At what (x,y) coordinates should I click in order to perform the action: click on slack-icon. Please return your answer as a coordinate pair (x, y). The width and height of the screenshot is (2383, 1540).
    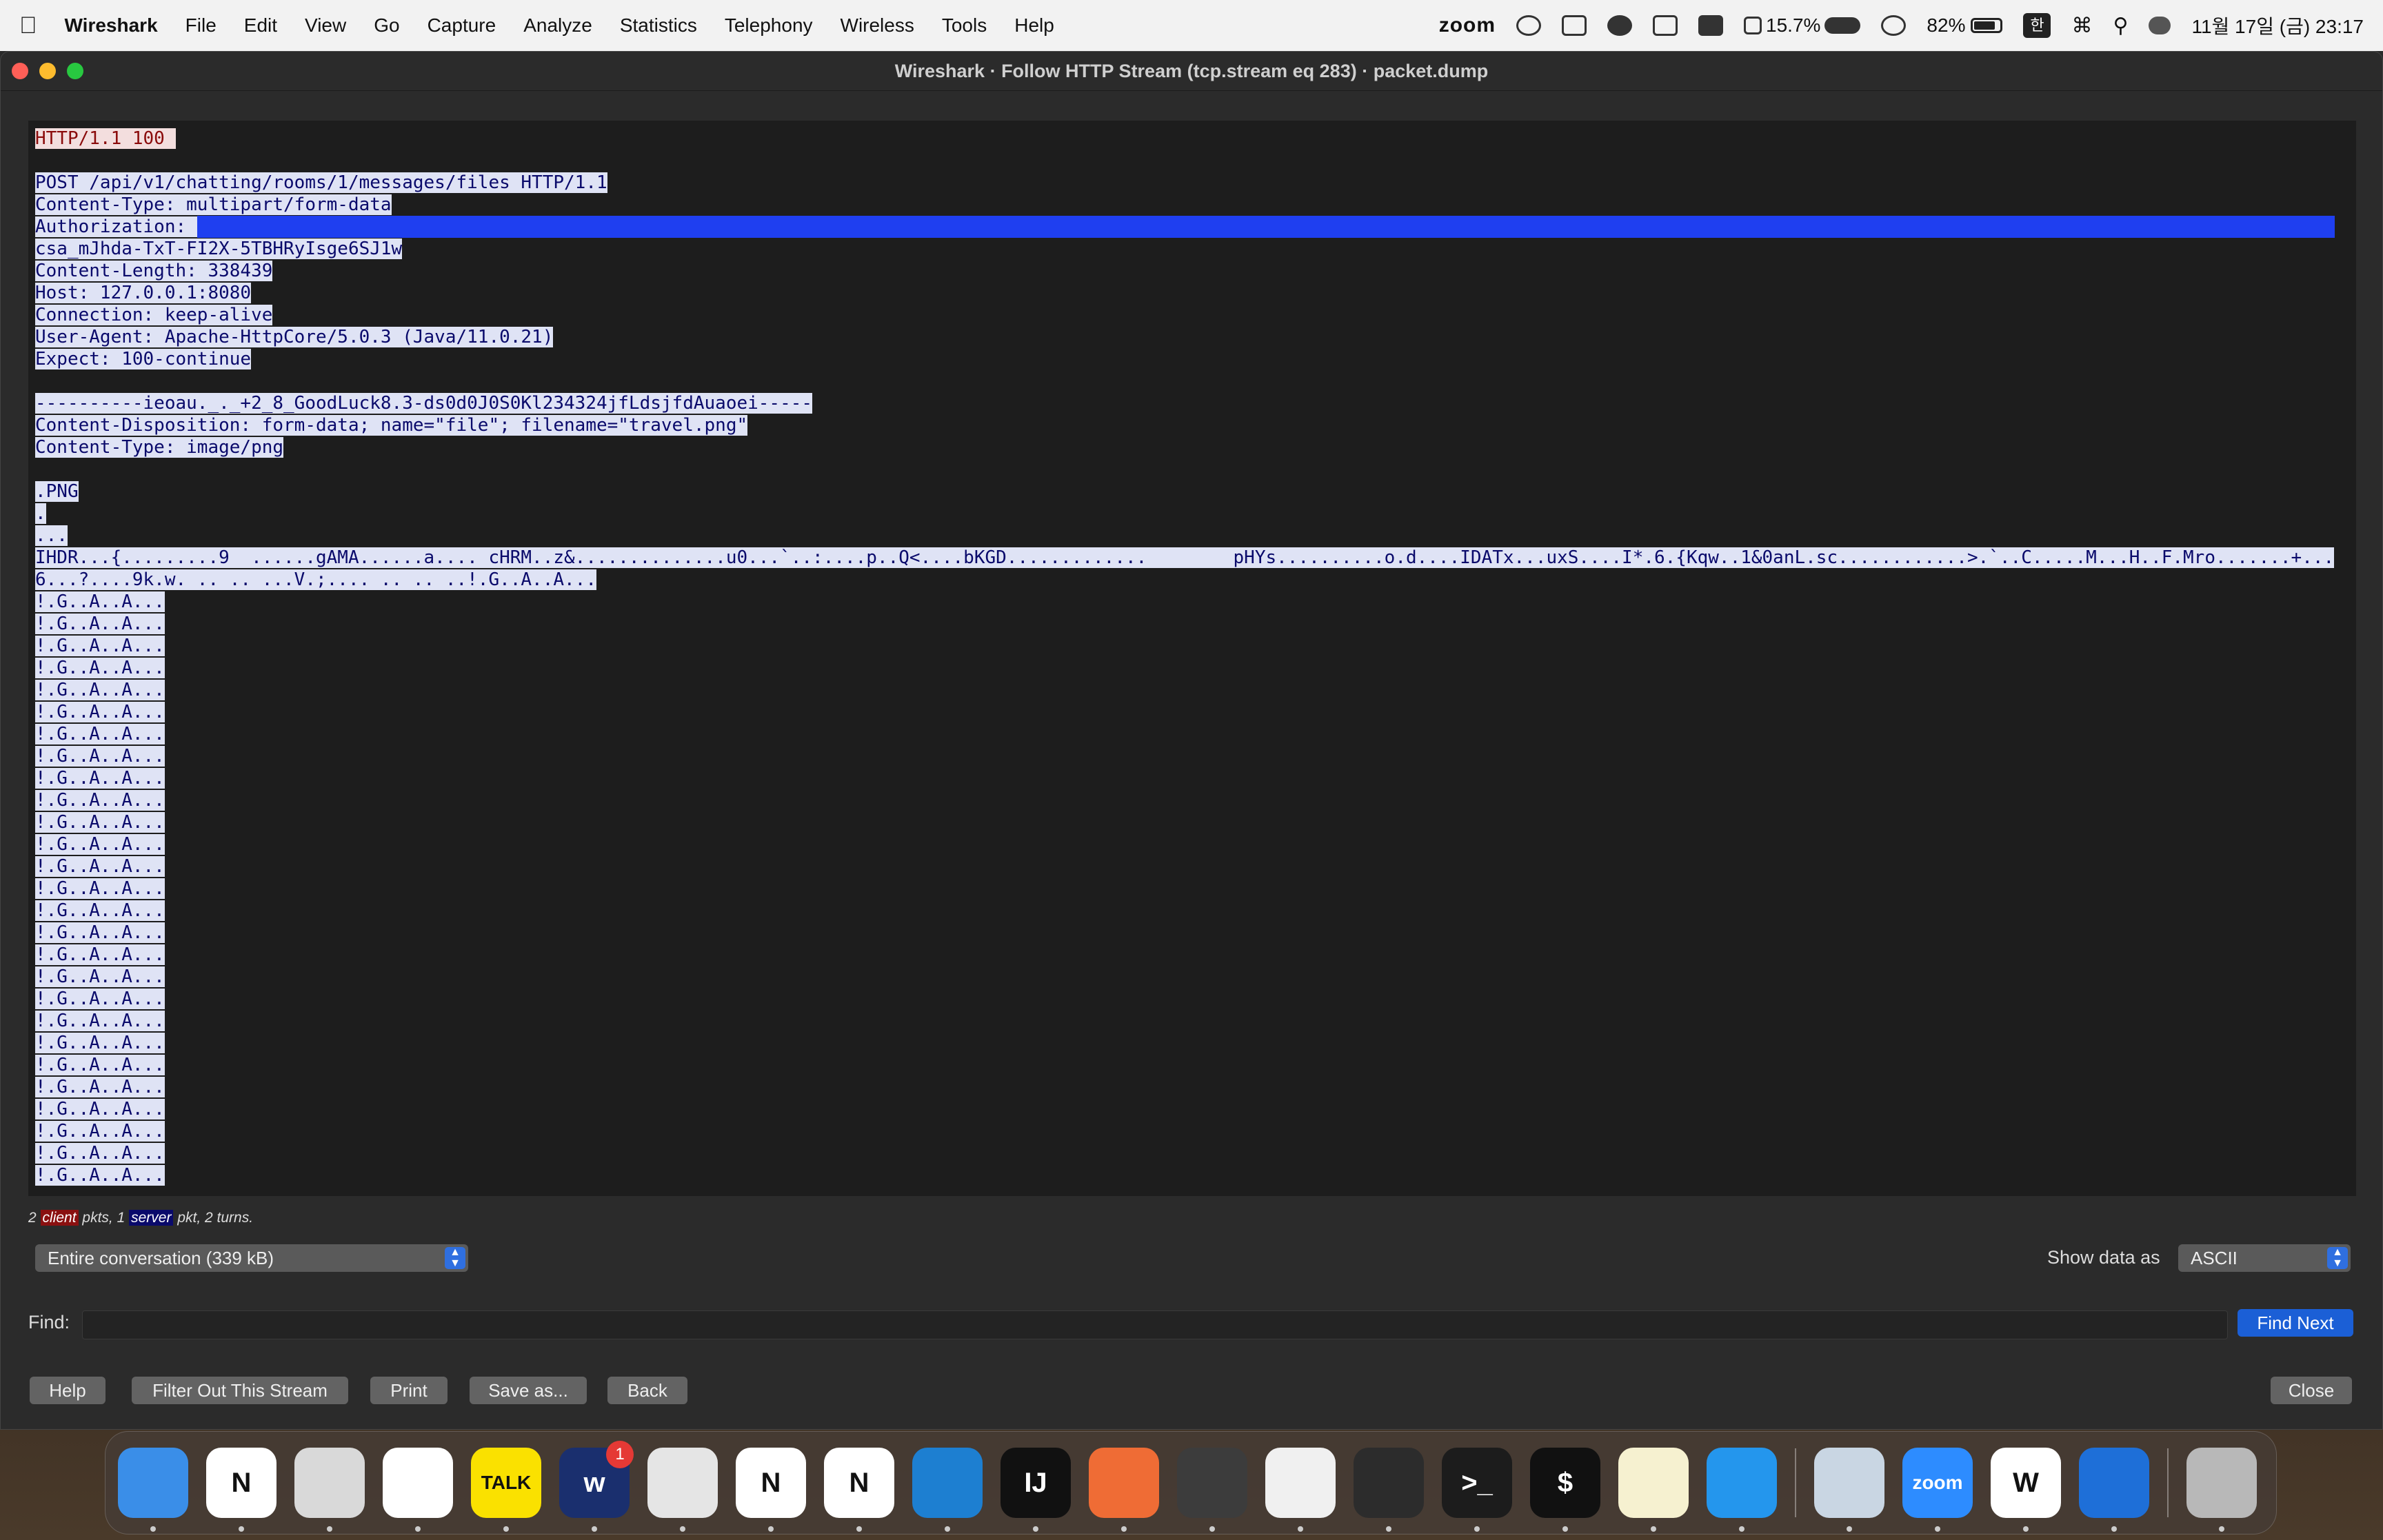
    Looking at the image, I should click on (418, 1490).